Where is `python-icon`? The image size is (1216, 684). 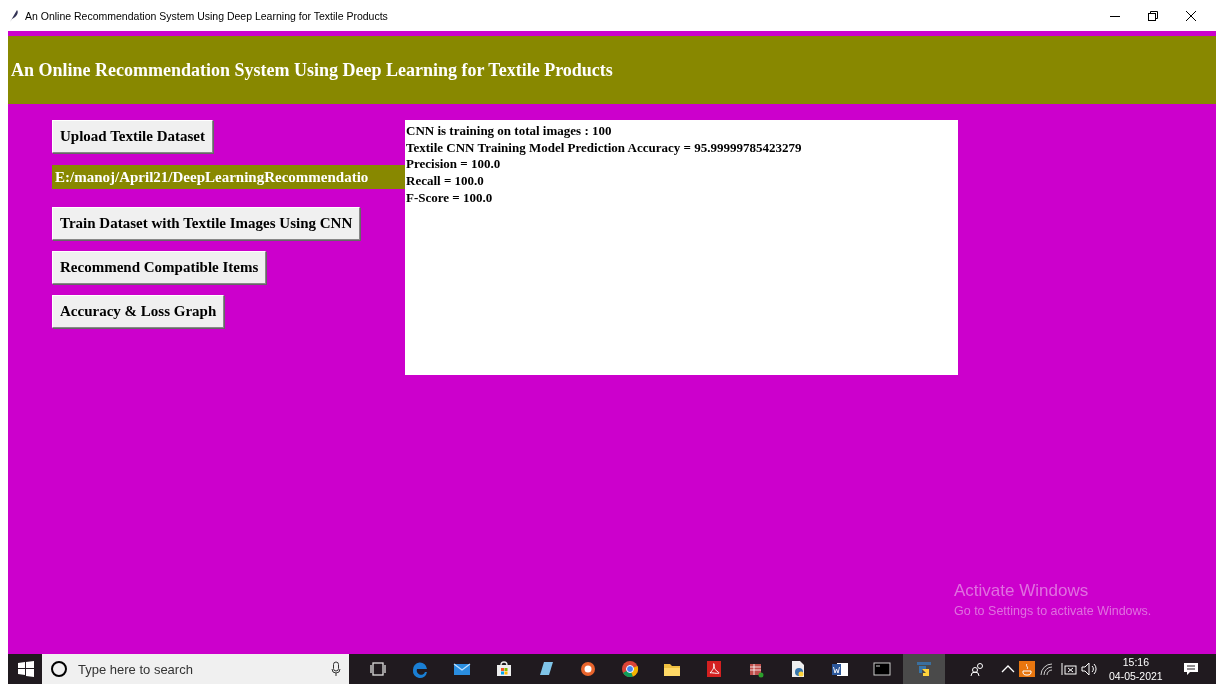 python-icon is located at coordinates (924, 669).